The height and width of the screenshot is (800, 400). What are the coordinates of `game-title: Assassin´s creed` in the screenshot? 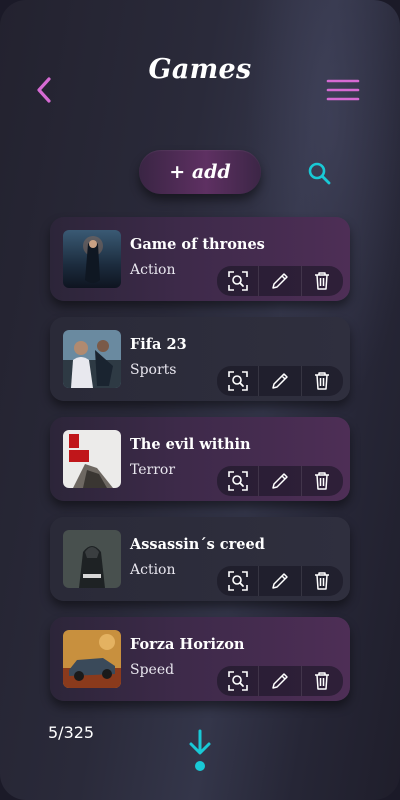 It's located at (197, 544).